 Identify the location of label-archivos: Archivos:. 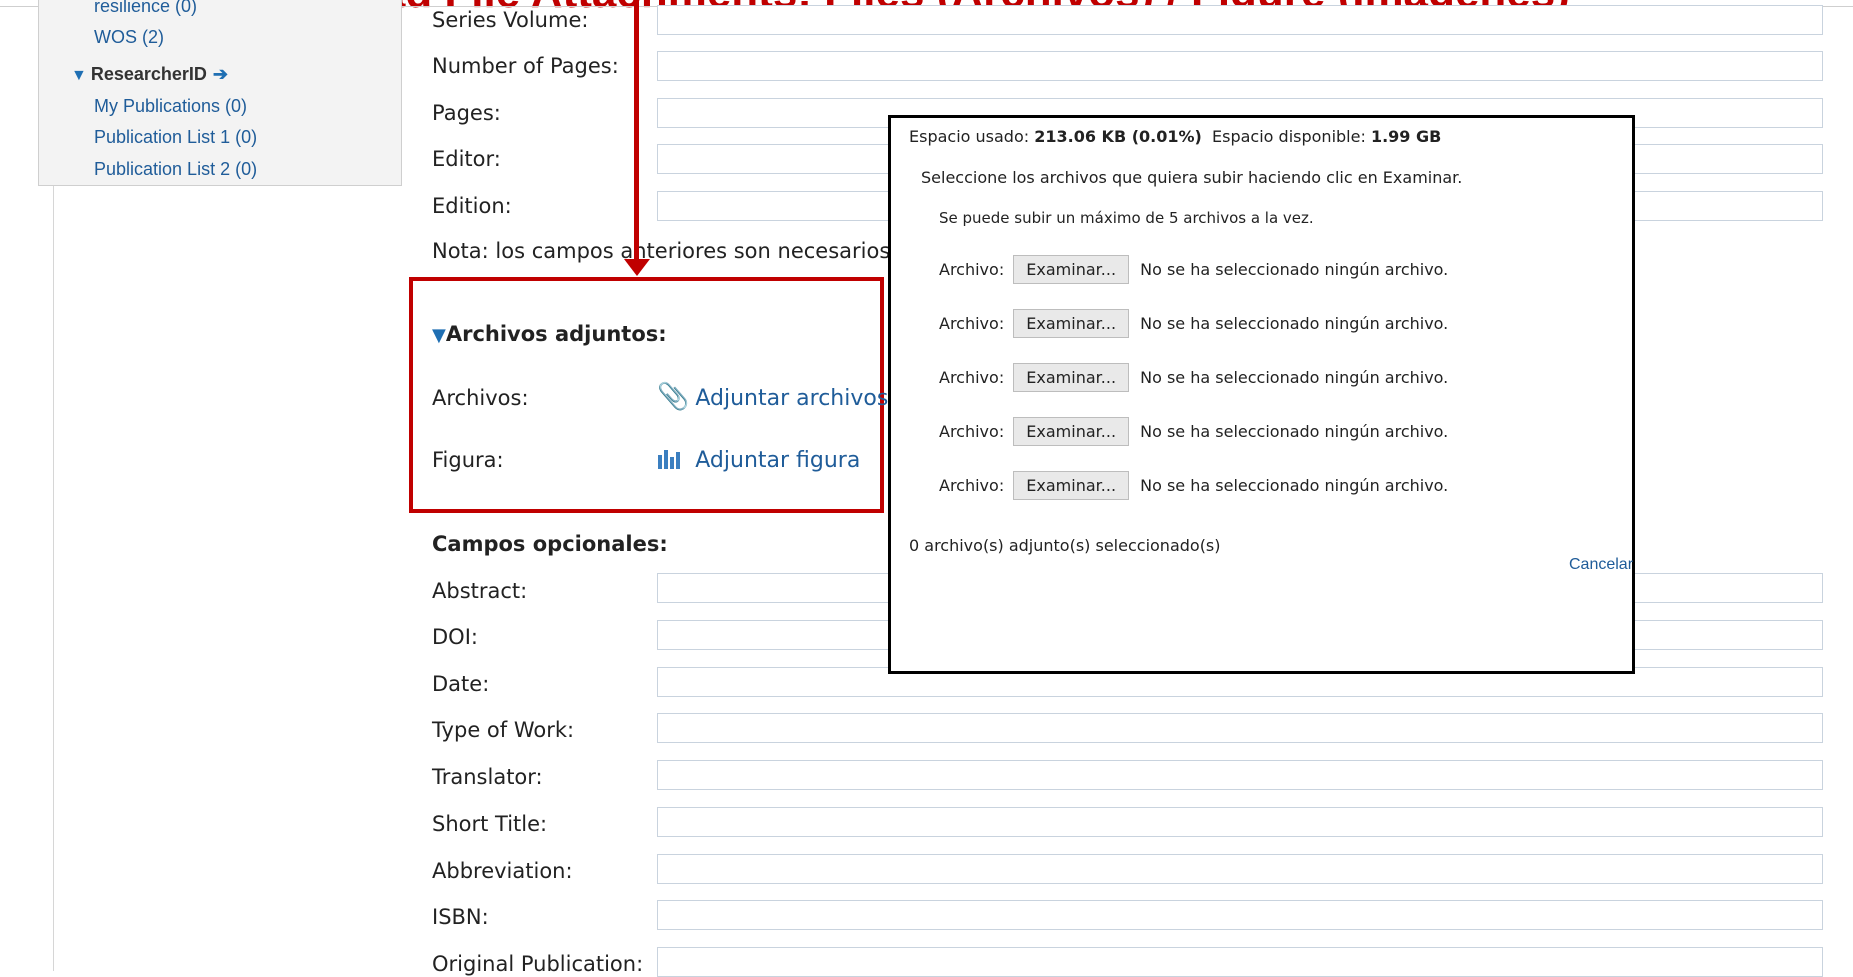
(480, 398).